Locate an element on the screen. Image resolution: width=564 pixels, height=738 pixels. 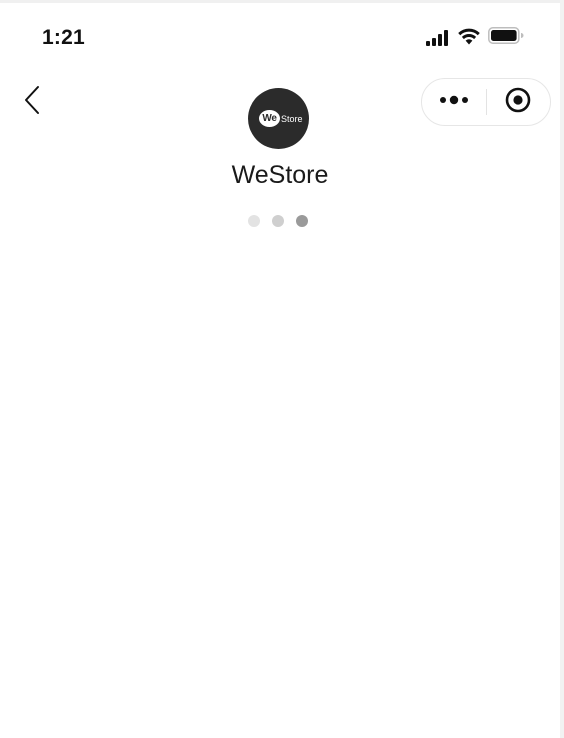
chevron-left-icon is located at coordinates (32, 102).